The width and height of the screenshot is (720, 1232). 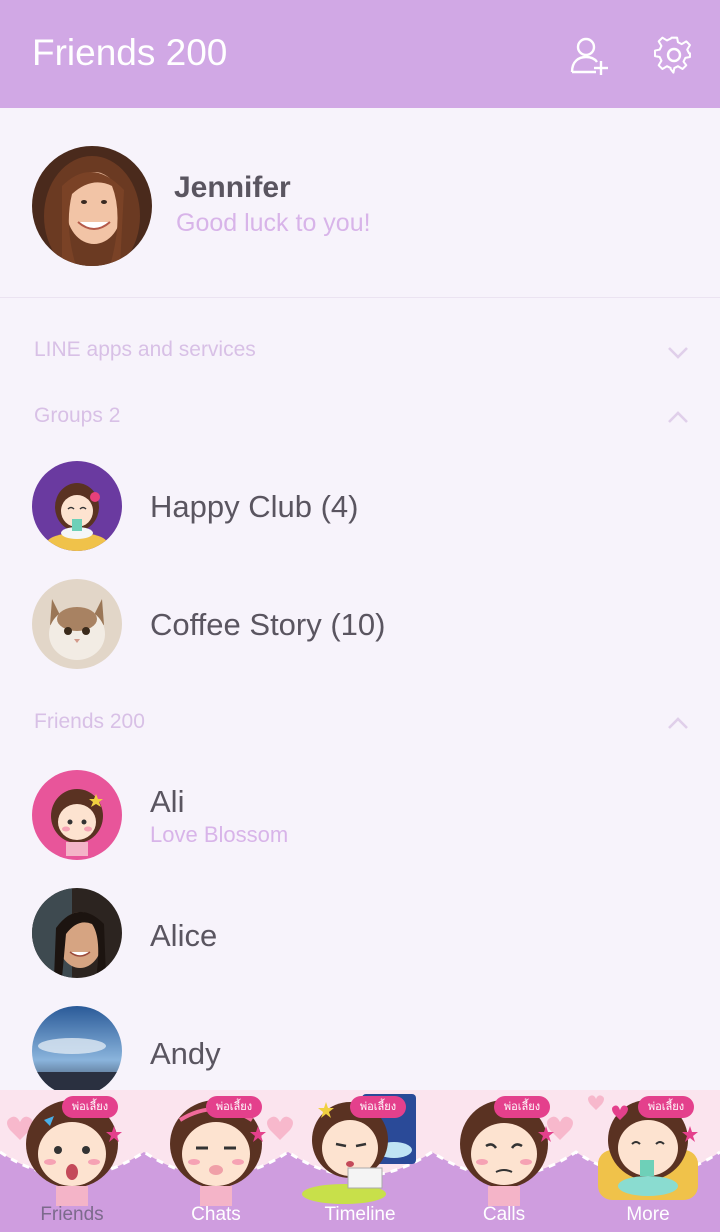 I want to click on tab-label: Calls, so click(x=504, y=1214).